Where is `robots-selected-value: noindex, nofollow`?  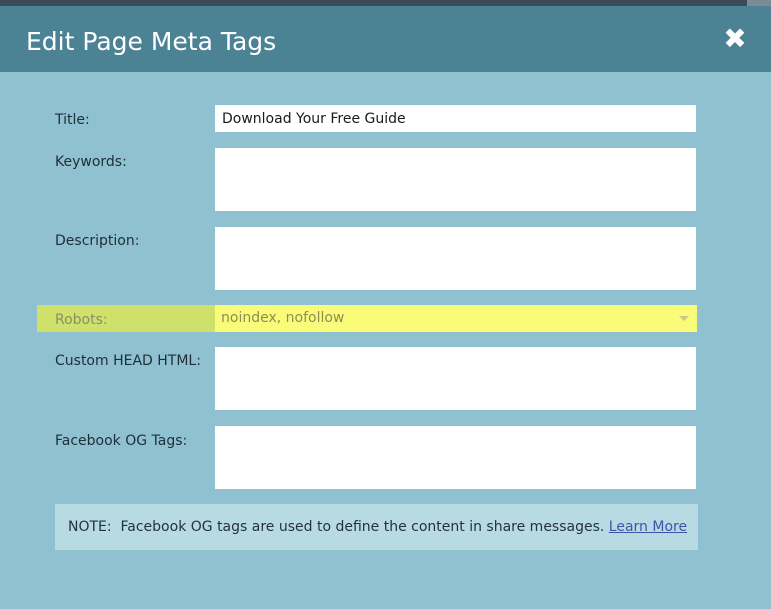 robots-selected-value: noindex, nofollow is located at coordinates (283, 318).